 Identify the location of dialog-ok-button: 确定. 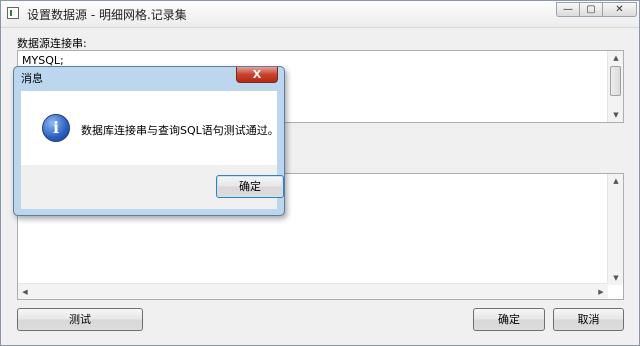
(250, 186).